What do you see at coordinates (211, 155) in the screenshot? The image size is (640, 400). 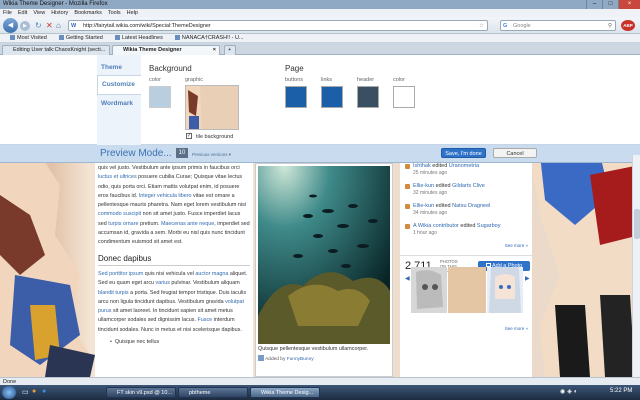 I see `previous-versions-link: Previous versions ▾` at bounding box center [211, 155].